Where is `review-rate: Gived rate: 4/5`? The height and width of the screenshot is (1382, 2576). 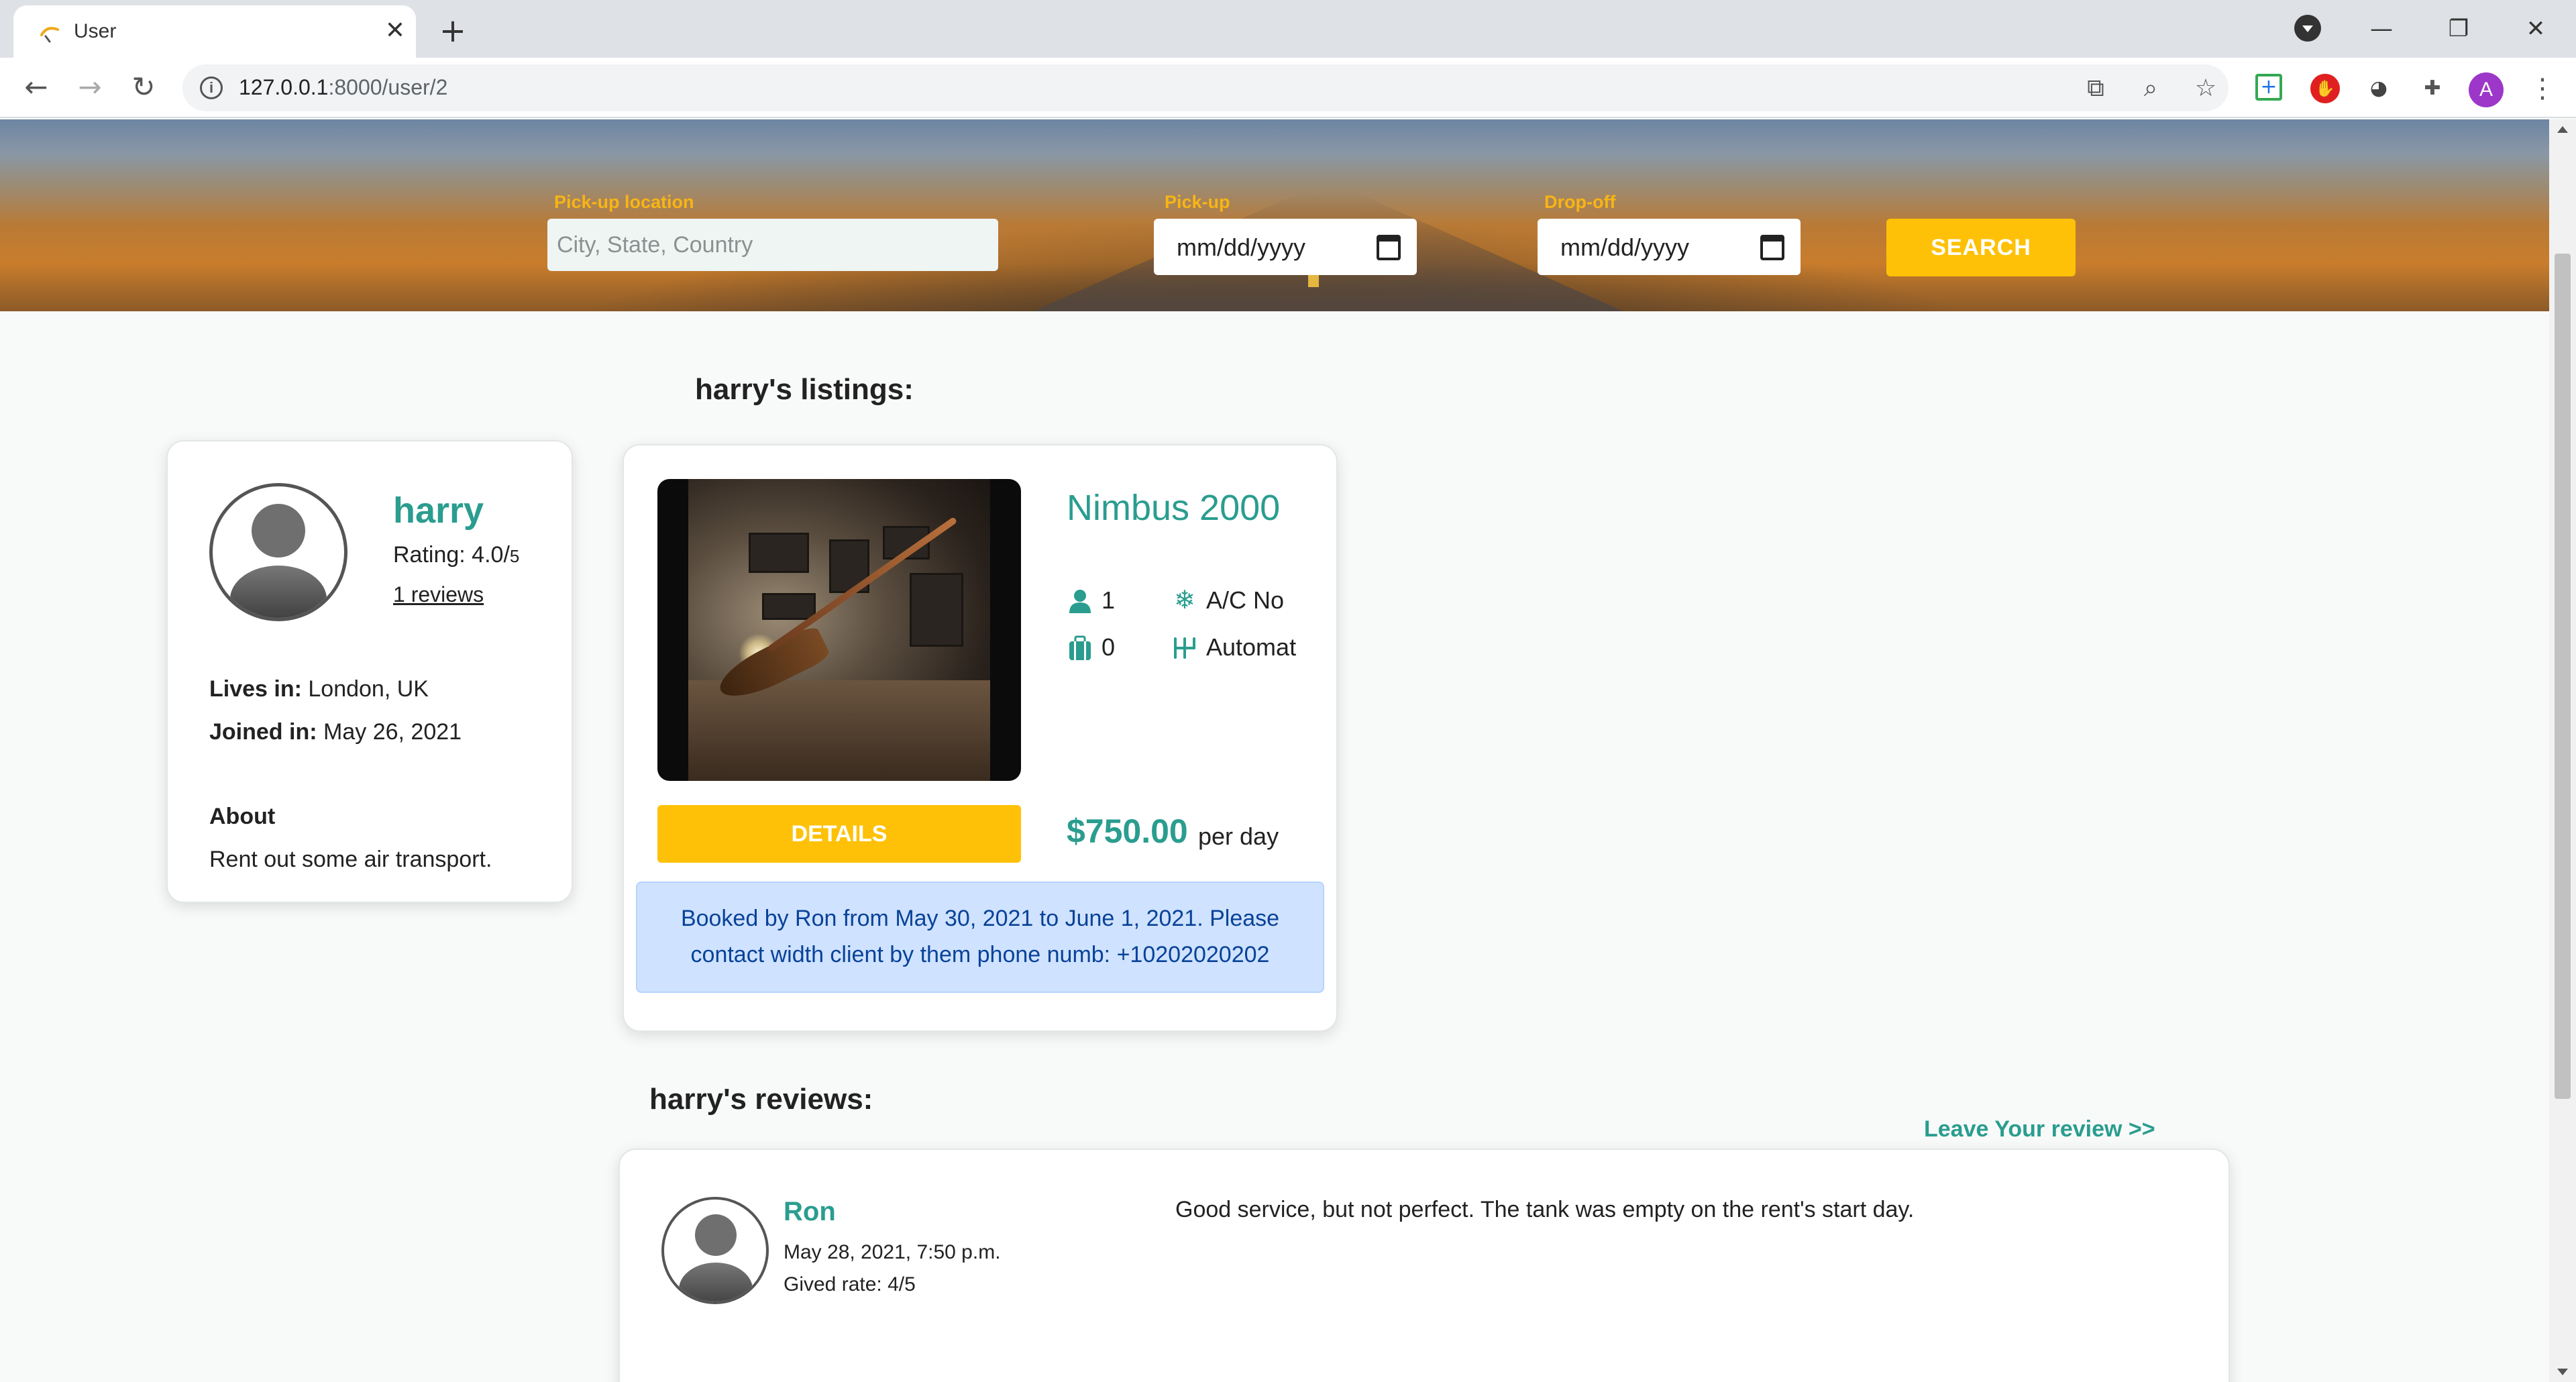 review-rate: Gived rate: 4/5 is located at coordinates (850, 1284).